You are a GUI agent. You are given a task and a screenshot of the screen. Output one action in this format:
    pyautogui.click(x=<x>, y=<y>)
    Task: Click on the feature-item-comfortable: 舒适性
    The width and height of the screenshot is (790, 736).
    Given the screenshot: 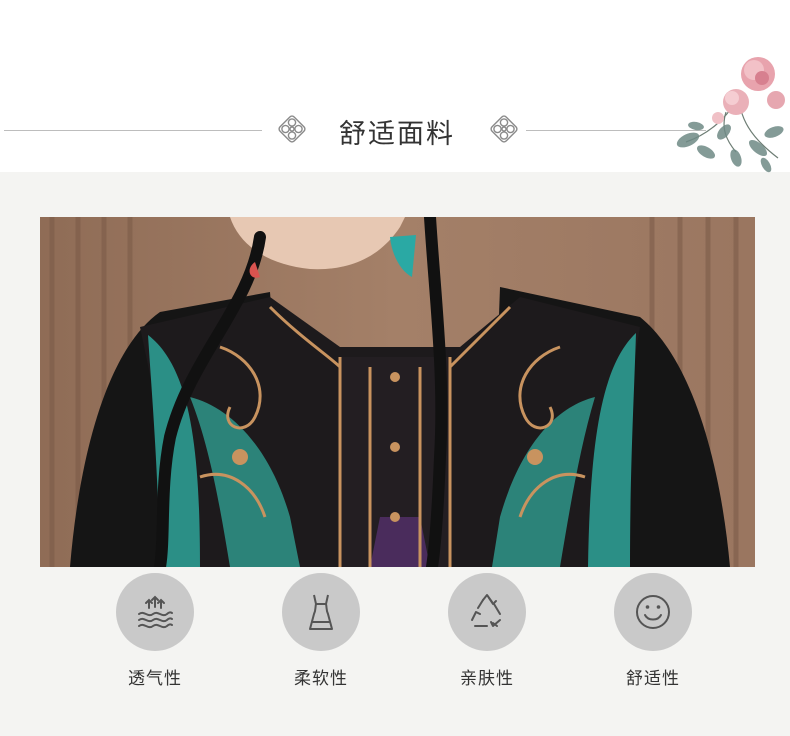 What is the action you would take?
    pyautogui.click(x=653, y=631)
    